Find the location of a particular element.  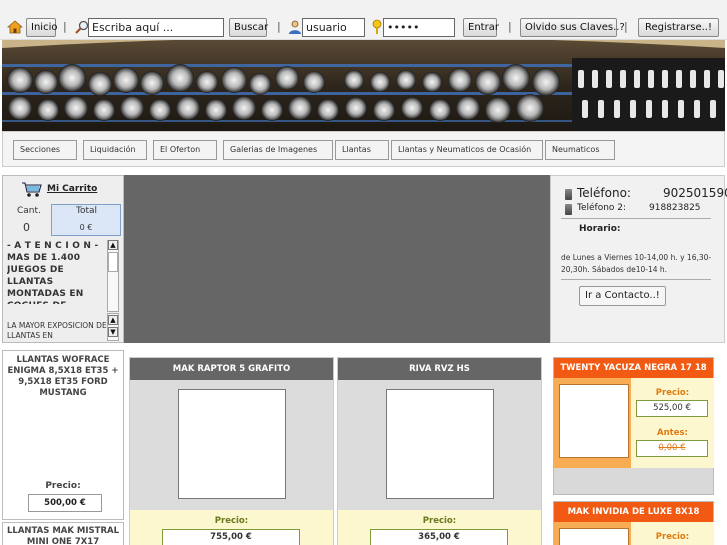

search-button: Buscar is located at coordinates (248, 27).